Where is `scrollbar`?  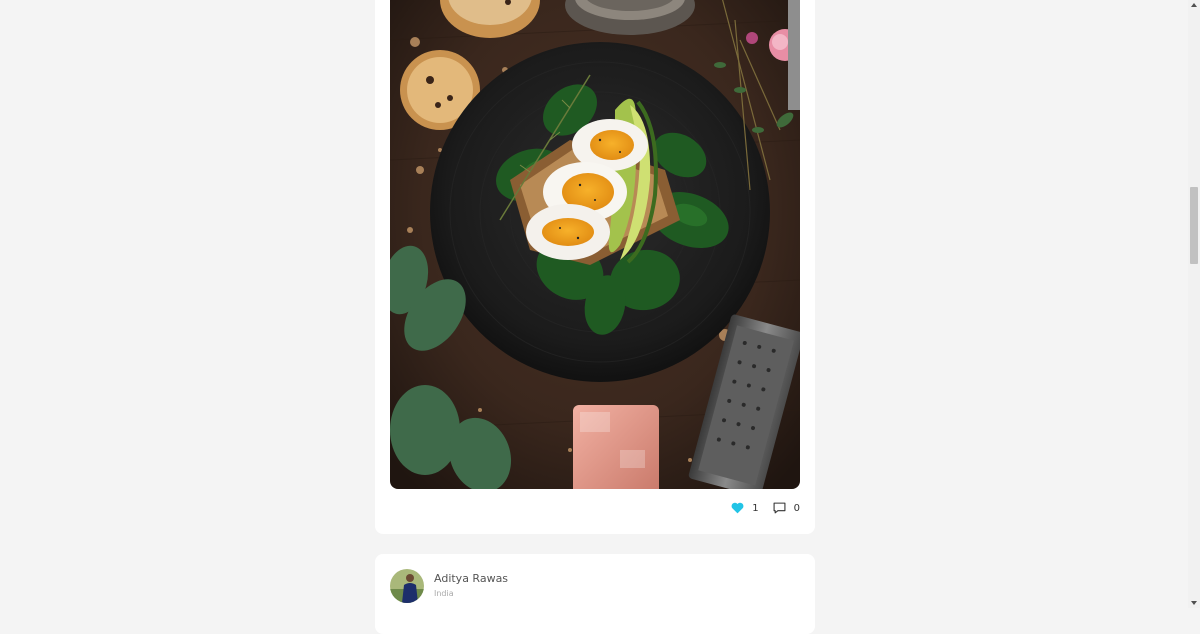 scrollbar is located at coordinates (1194, 304).